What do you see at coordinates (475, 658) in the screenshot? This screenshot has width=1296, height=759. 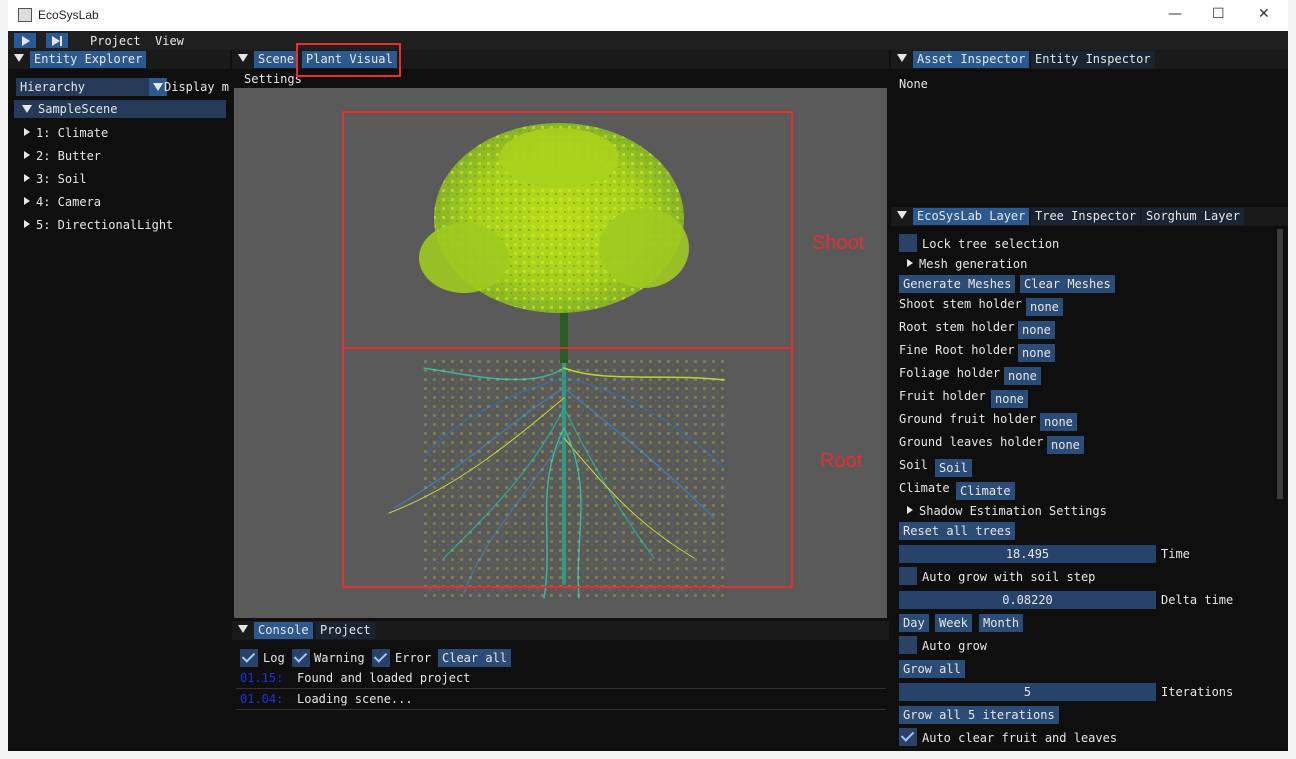 I see `clear-all-button: Clear all` at bounding box center [475, 658].